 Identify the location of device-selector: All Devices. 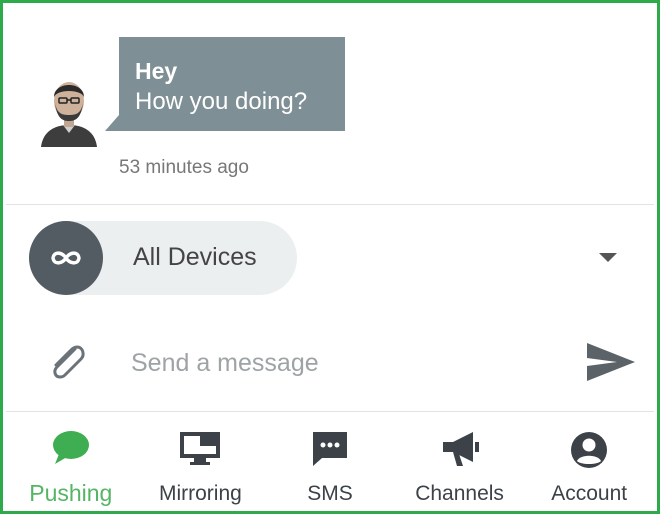
(163, 258).